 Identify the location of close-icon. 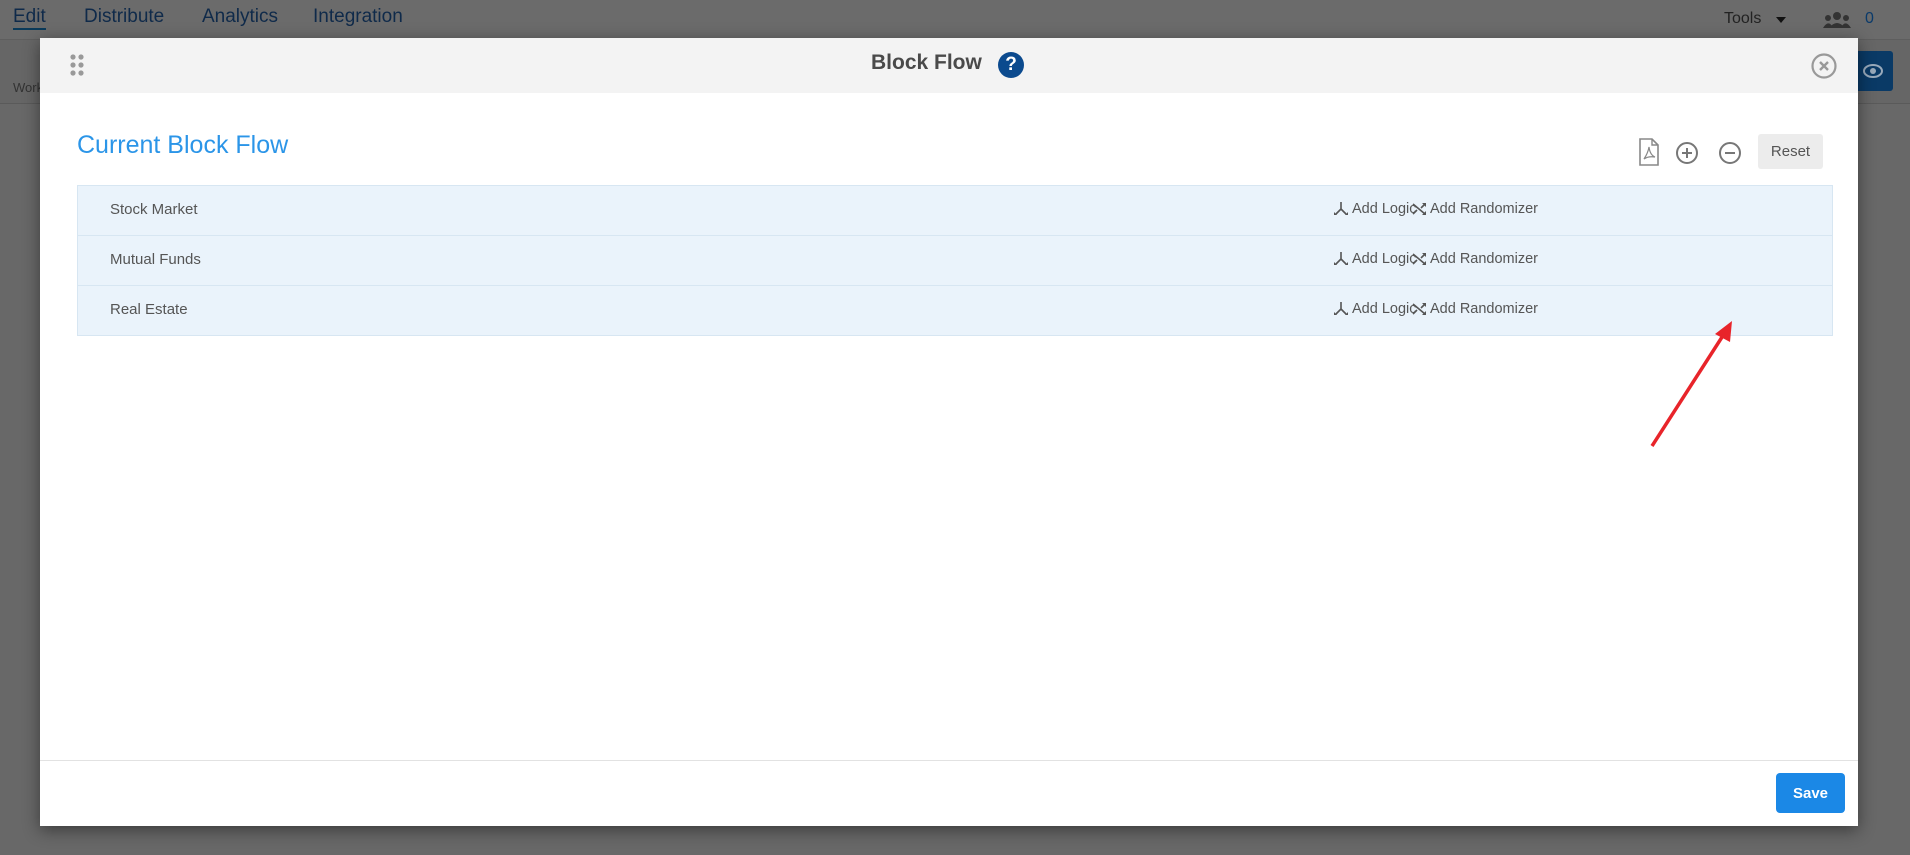
(1824, 66).